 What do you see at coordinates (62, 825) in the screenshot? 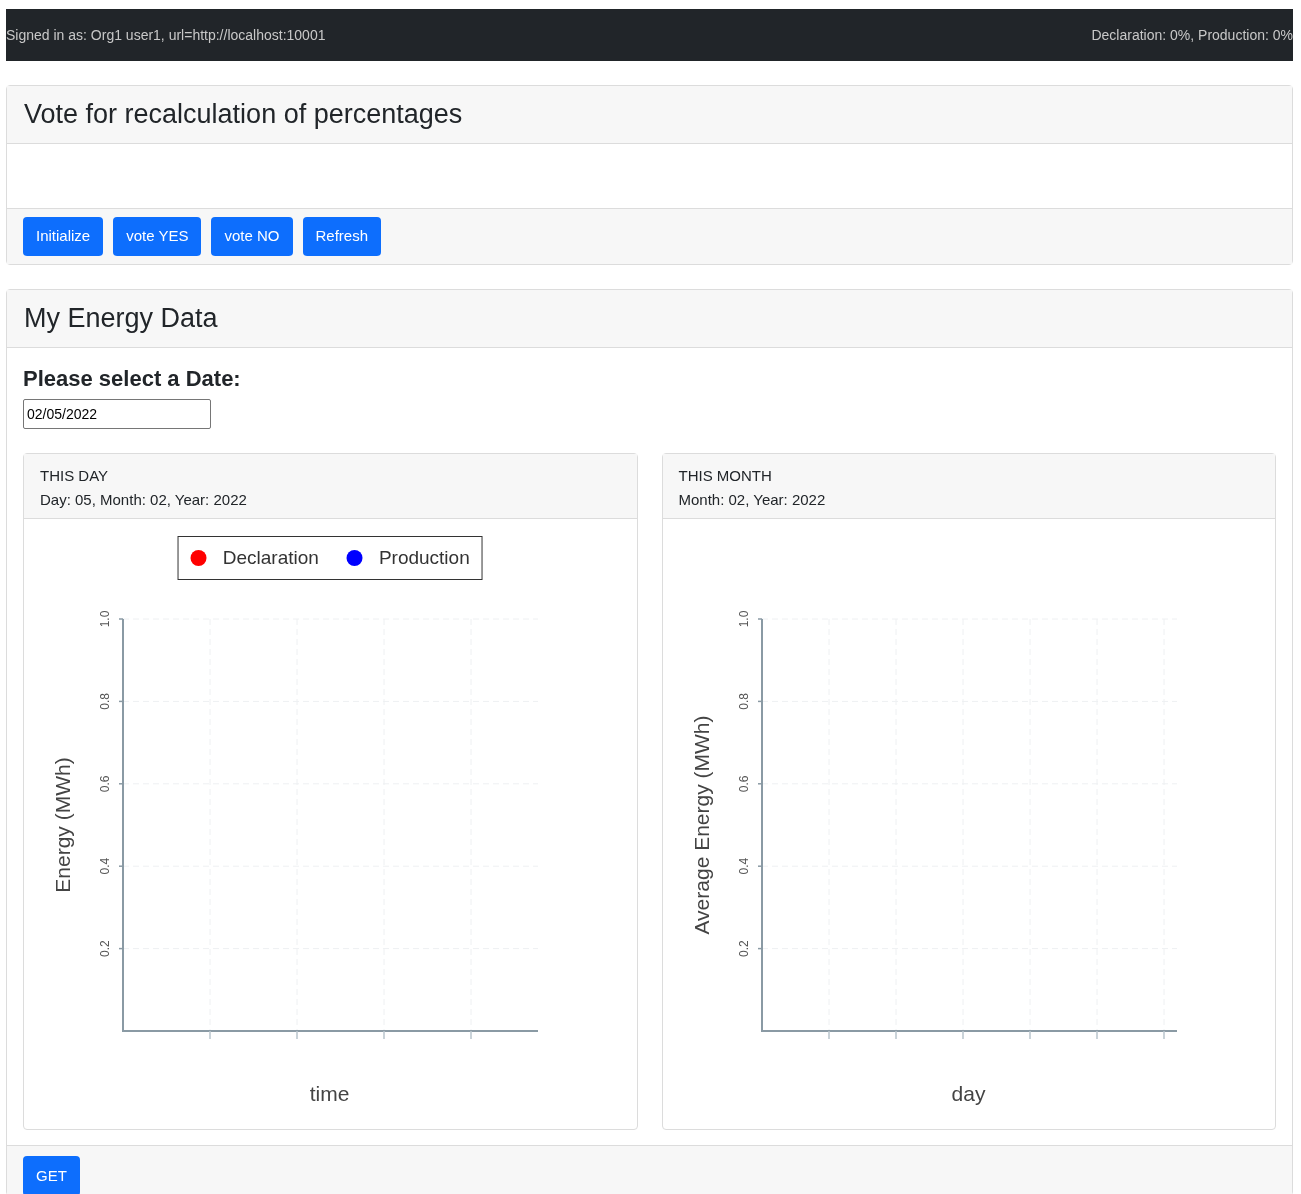
I see `y-axis-label: Energy (MWh)` at bounding box center [62, 825].